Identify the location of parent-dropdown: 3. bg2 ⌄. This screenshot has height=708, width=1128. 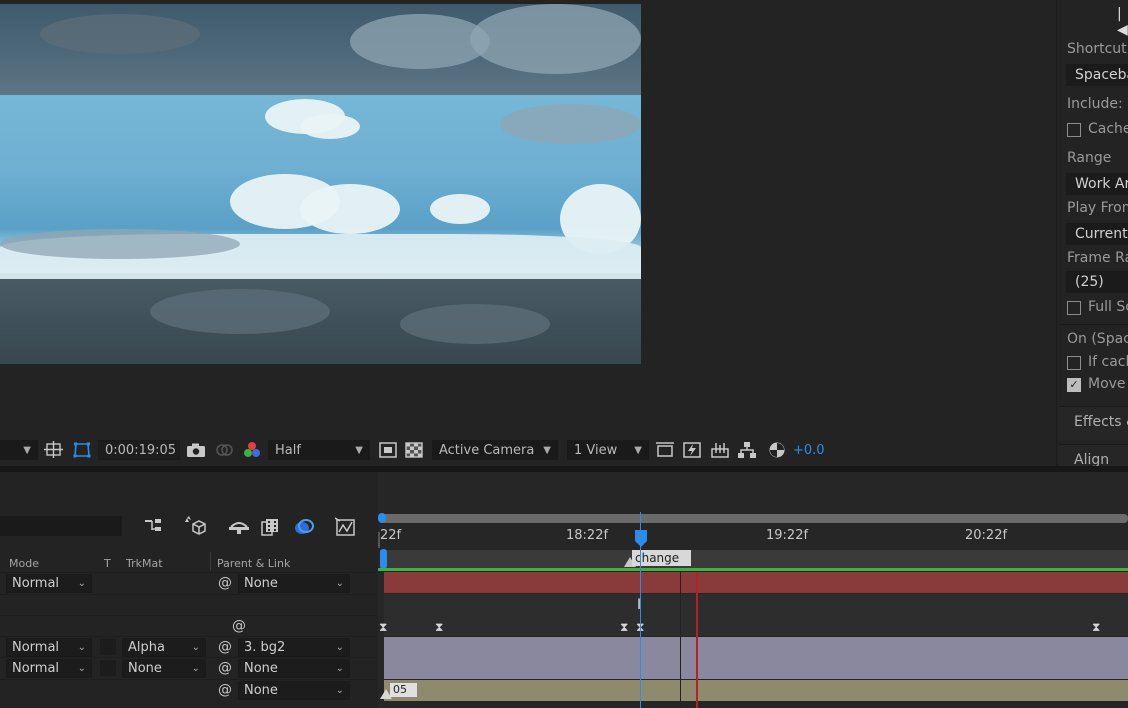
(294, 647).